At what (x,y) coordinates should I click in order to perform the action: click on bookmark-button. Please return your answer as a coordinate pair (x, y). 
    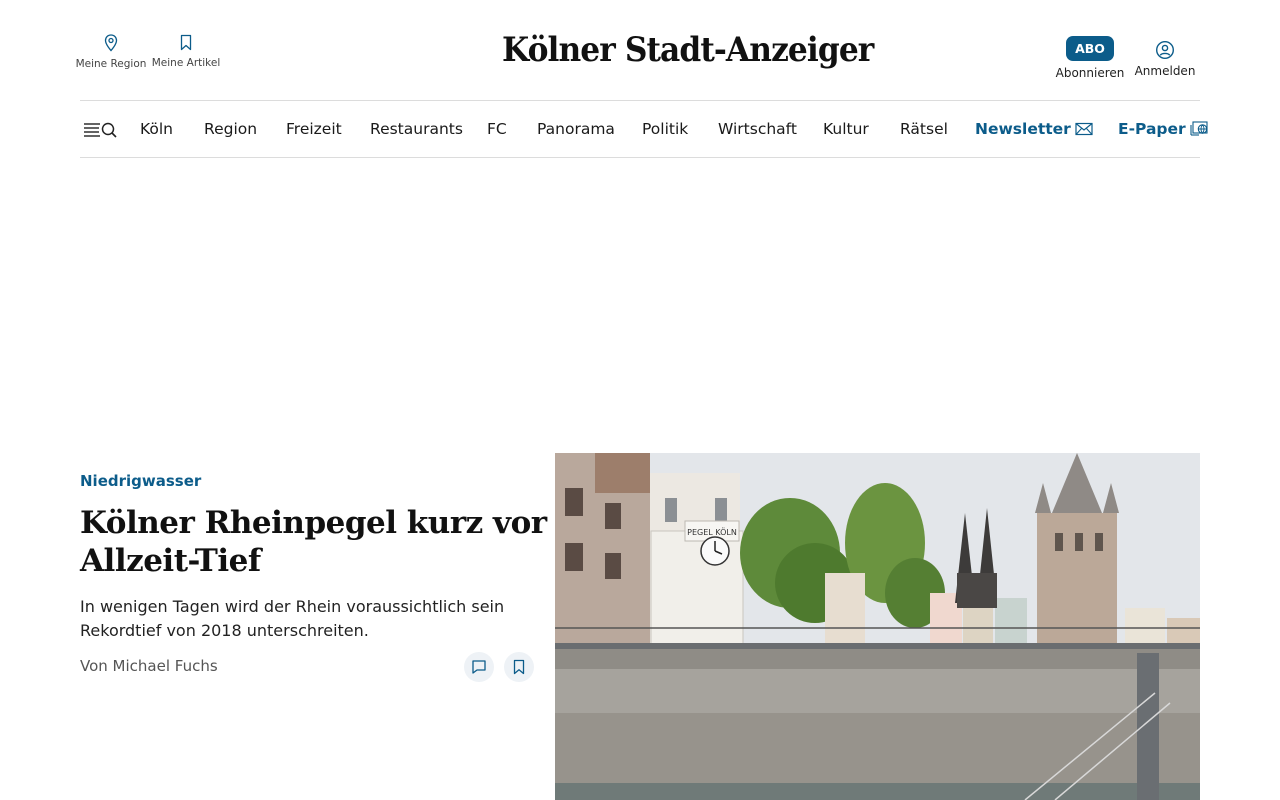
    Looking at the image, I should click on (519, 667).